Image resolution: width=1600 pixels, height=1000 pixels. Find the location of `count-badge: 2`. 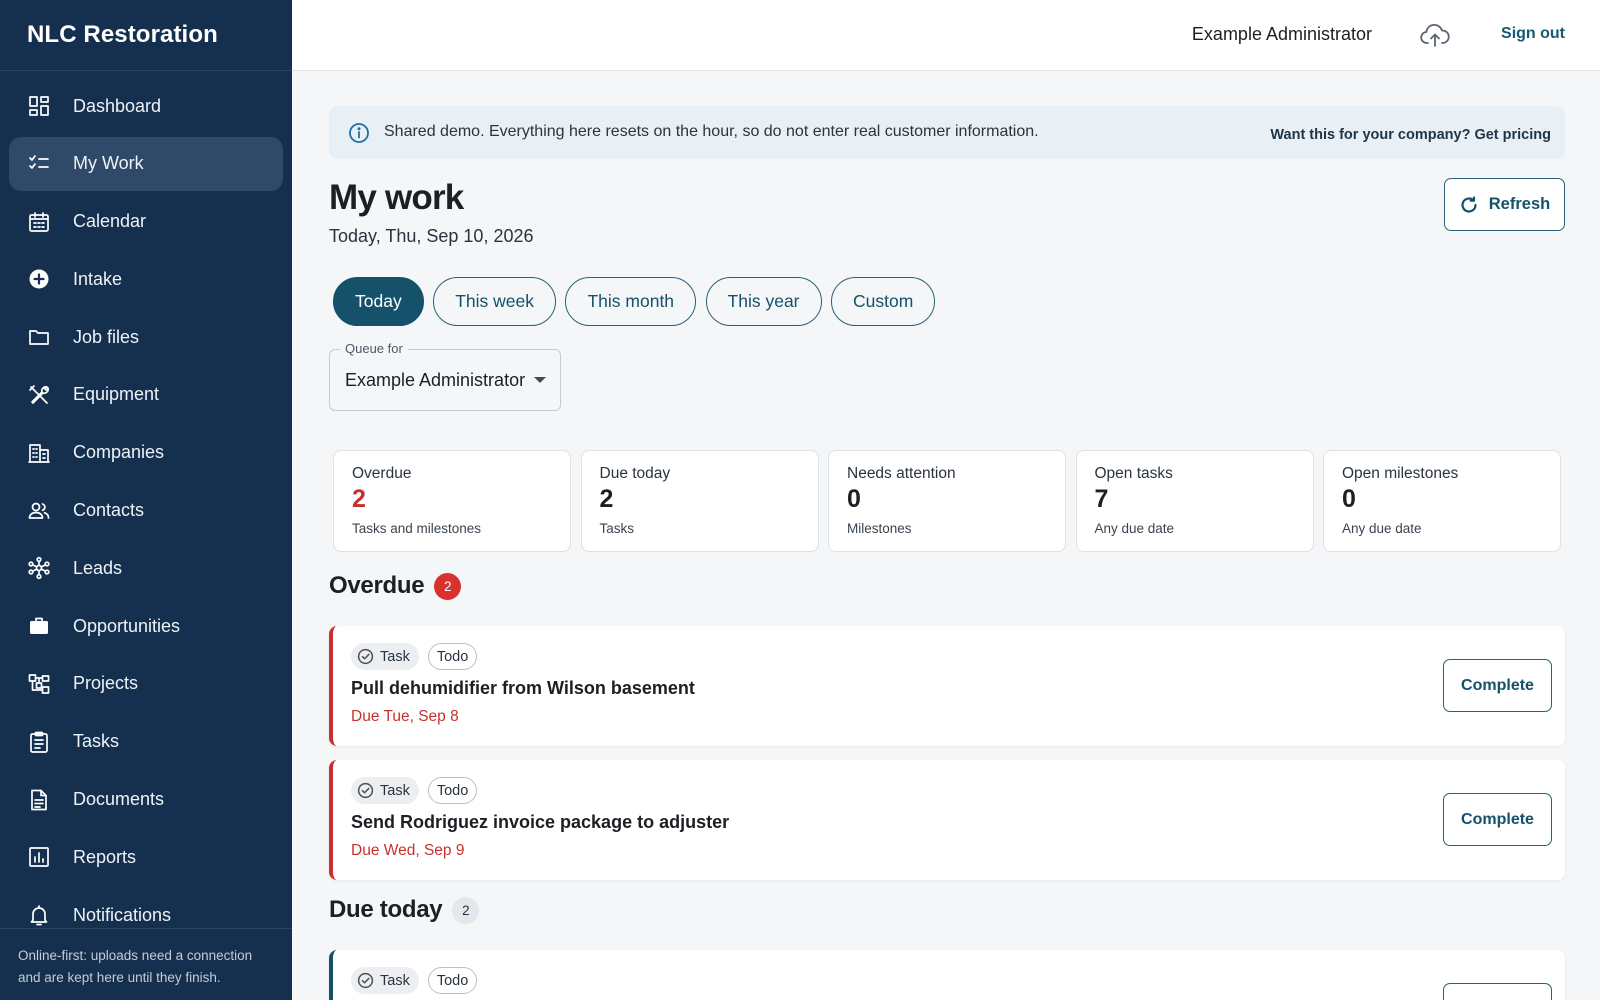

count-badge: 2 is located at coordinates (448, 586).